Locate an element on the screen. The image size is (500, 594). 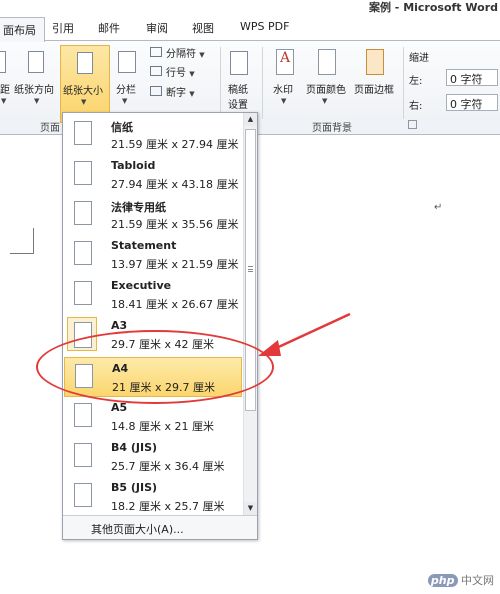
indent-left-label: 左: is located at coordinates (416, 81).